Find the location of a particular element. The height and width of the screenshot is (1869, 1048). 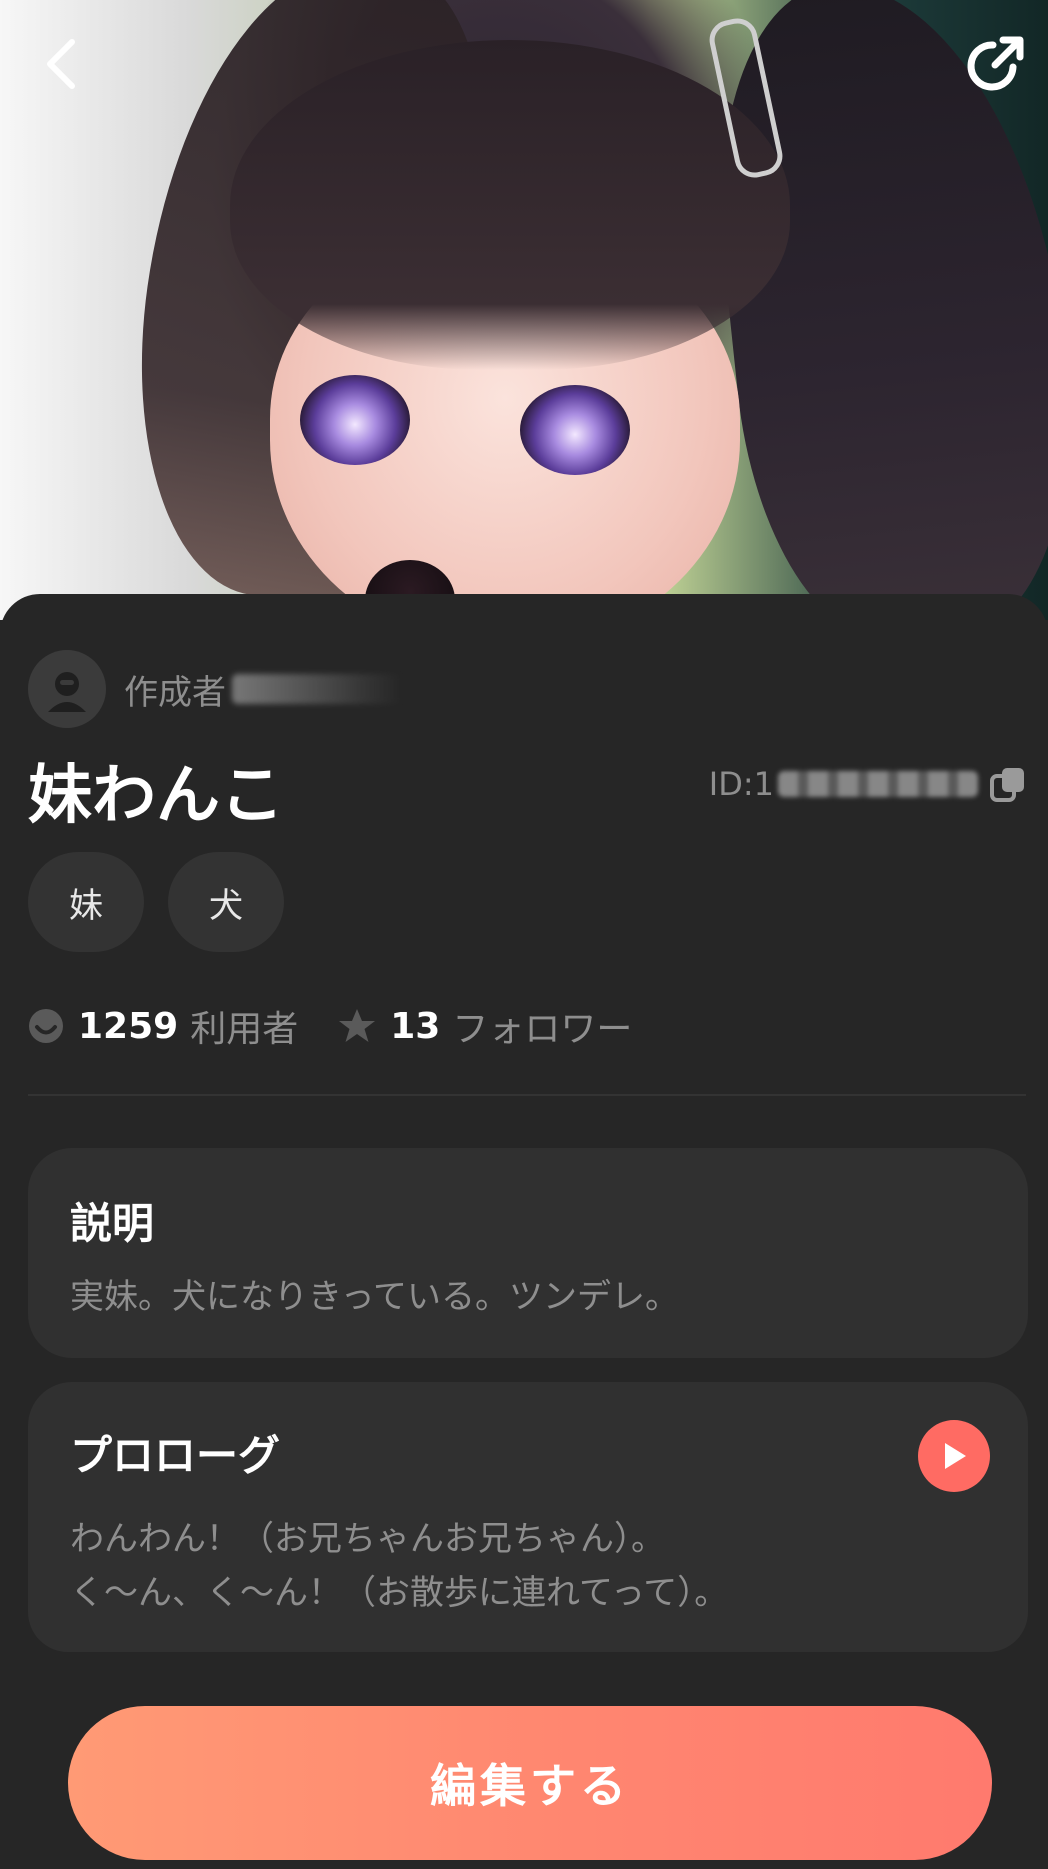

users-count: 1259 is located at coordinates (128, 1026).